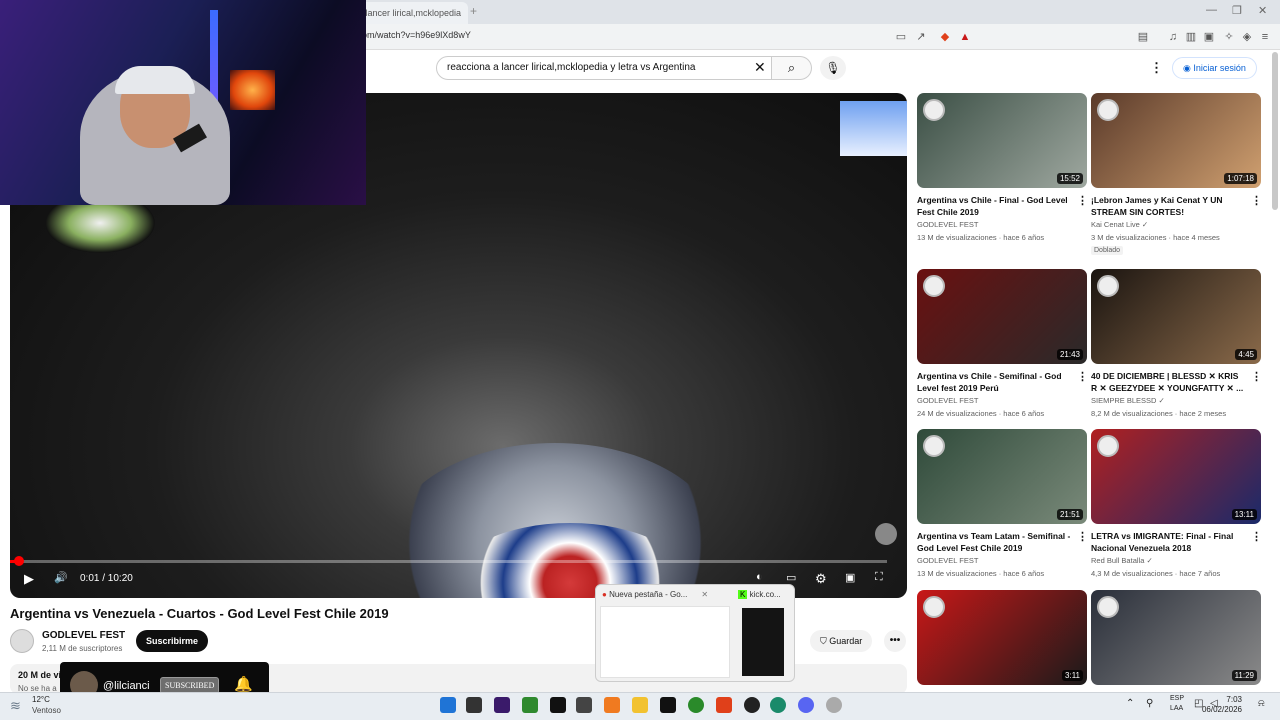 The image size is (1280, 720). I want to click on tray-mic-icon: ⚲, so click(1149, 703).